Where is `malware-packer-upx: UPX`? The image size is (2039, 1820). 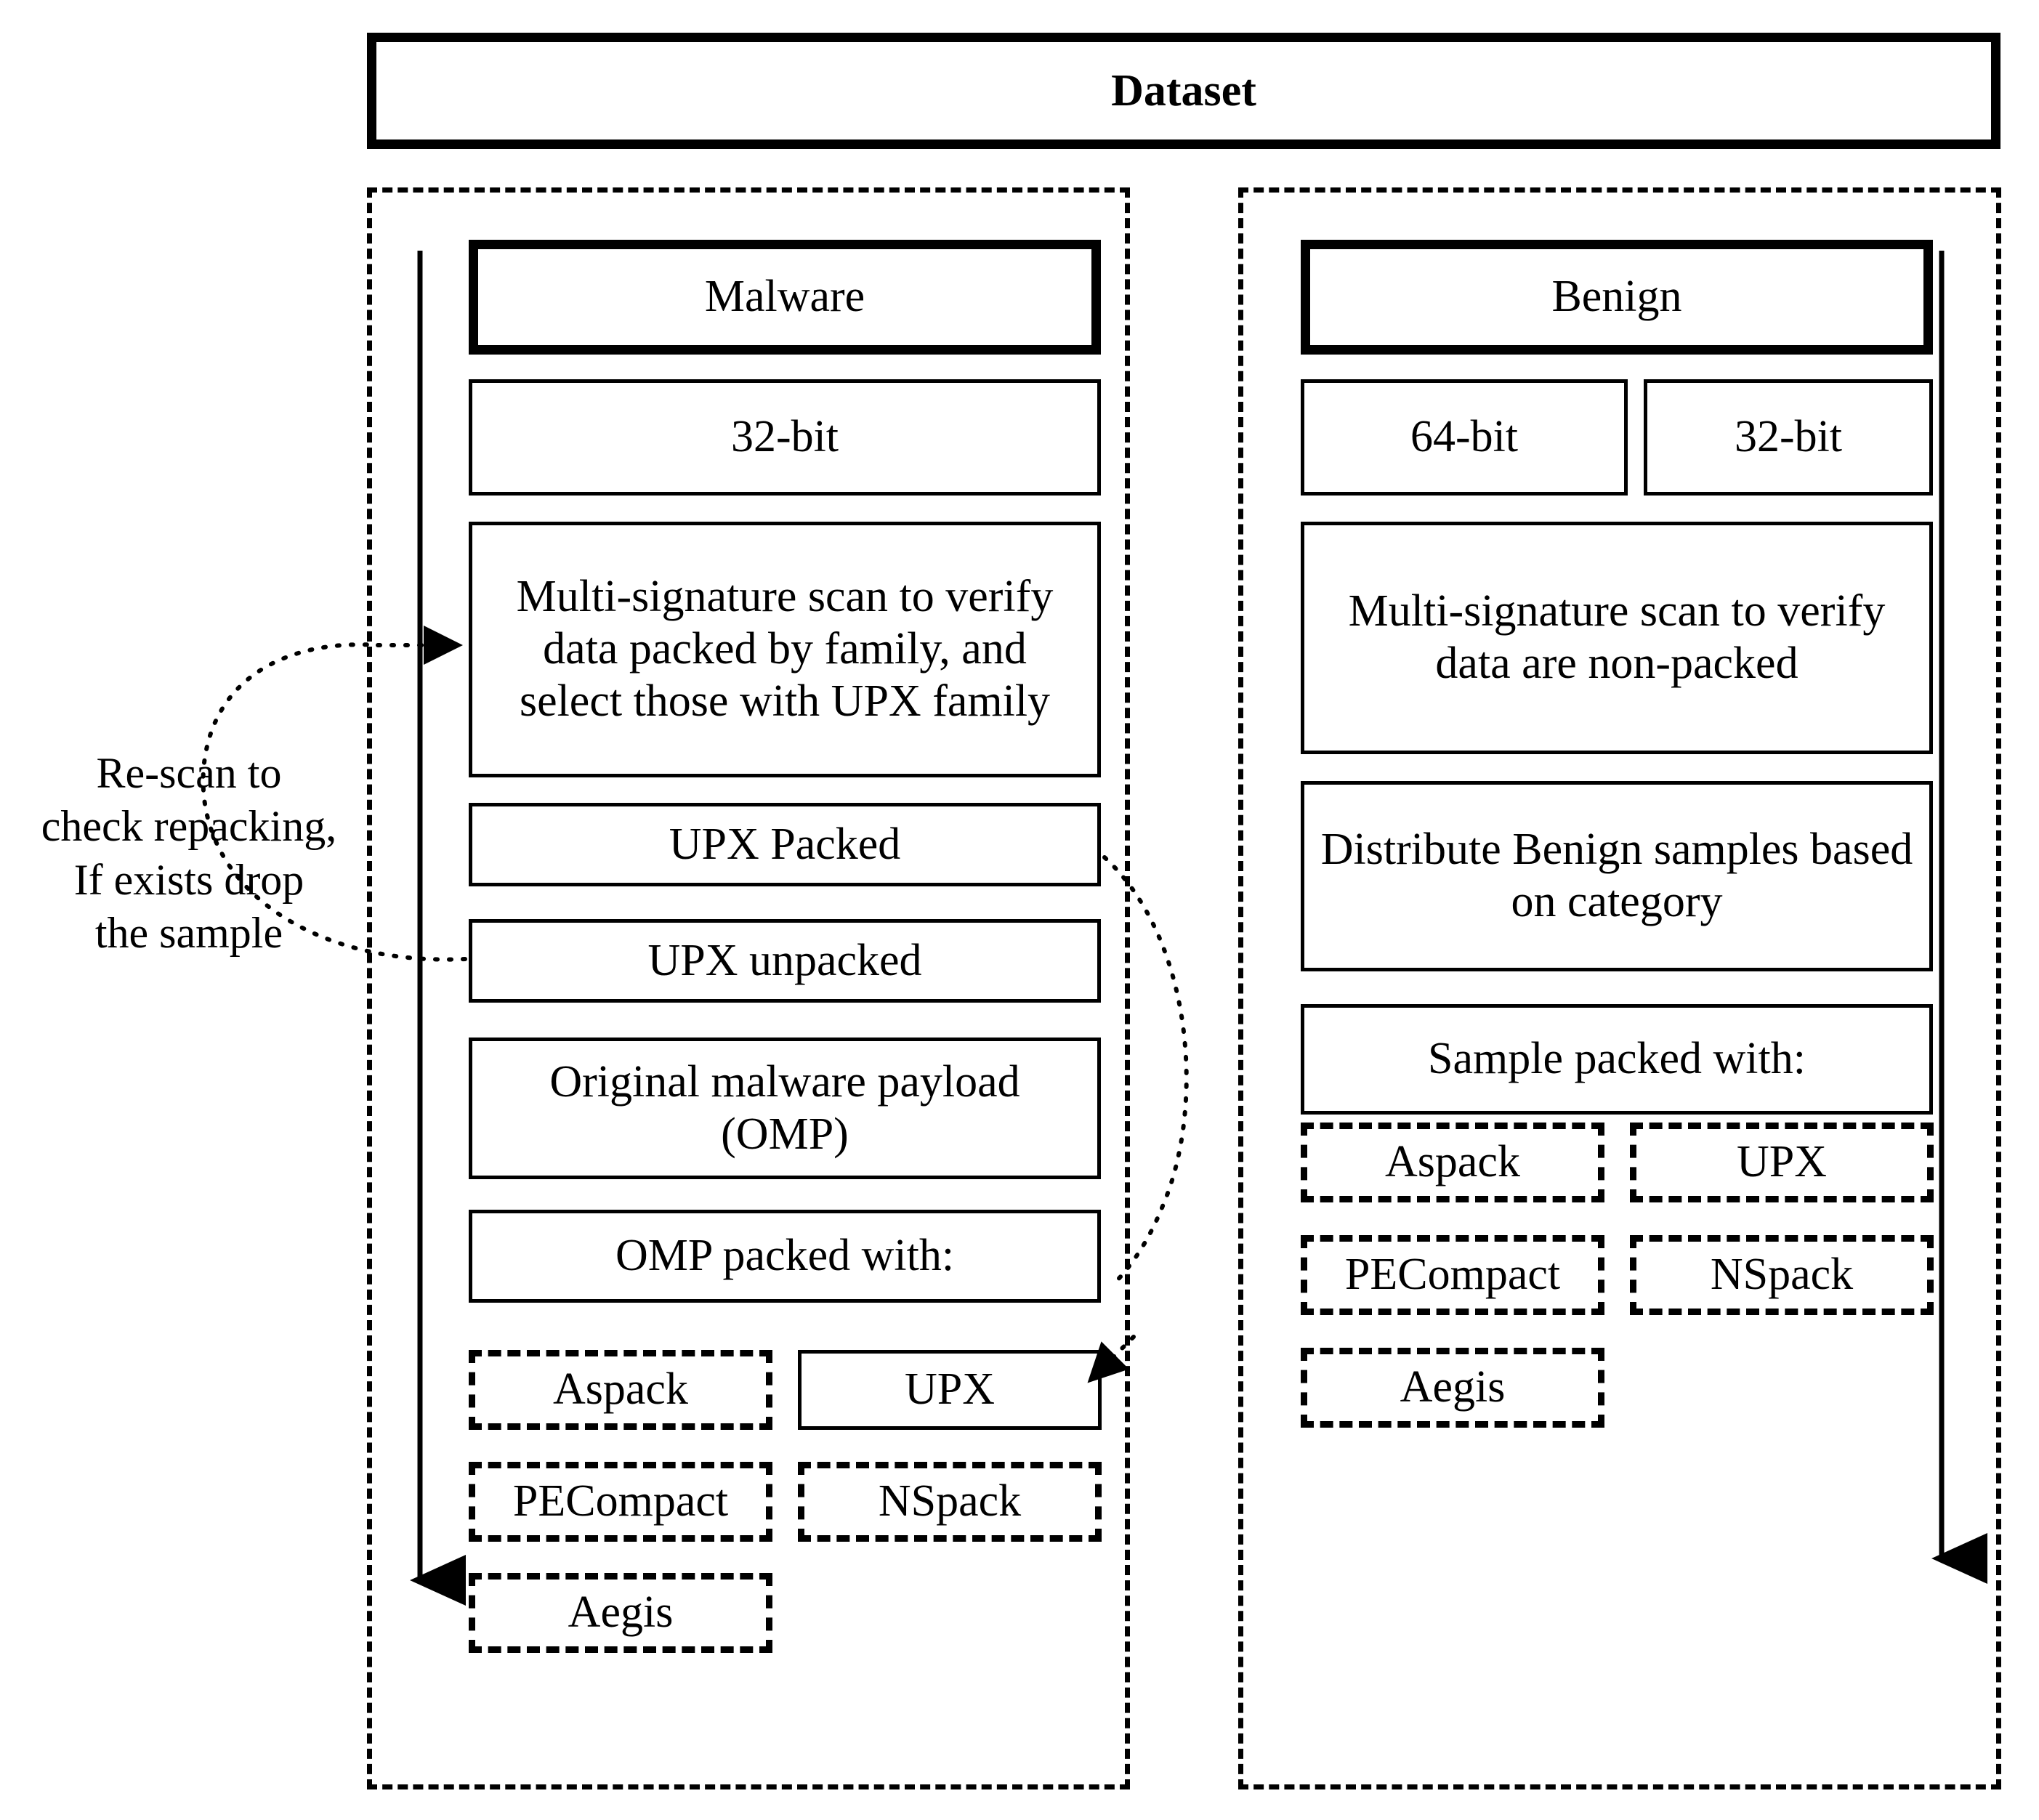
malware-packer-upx: UPX is located at coordinates (950, 1390).